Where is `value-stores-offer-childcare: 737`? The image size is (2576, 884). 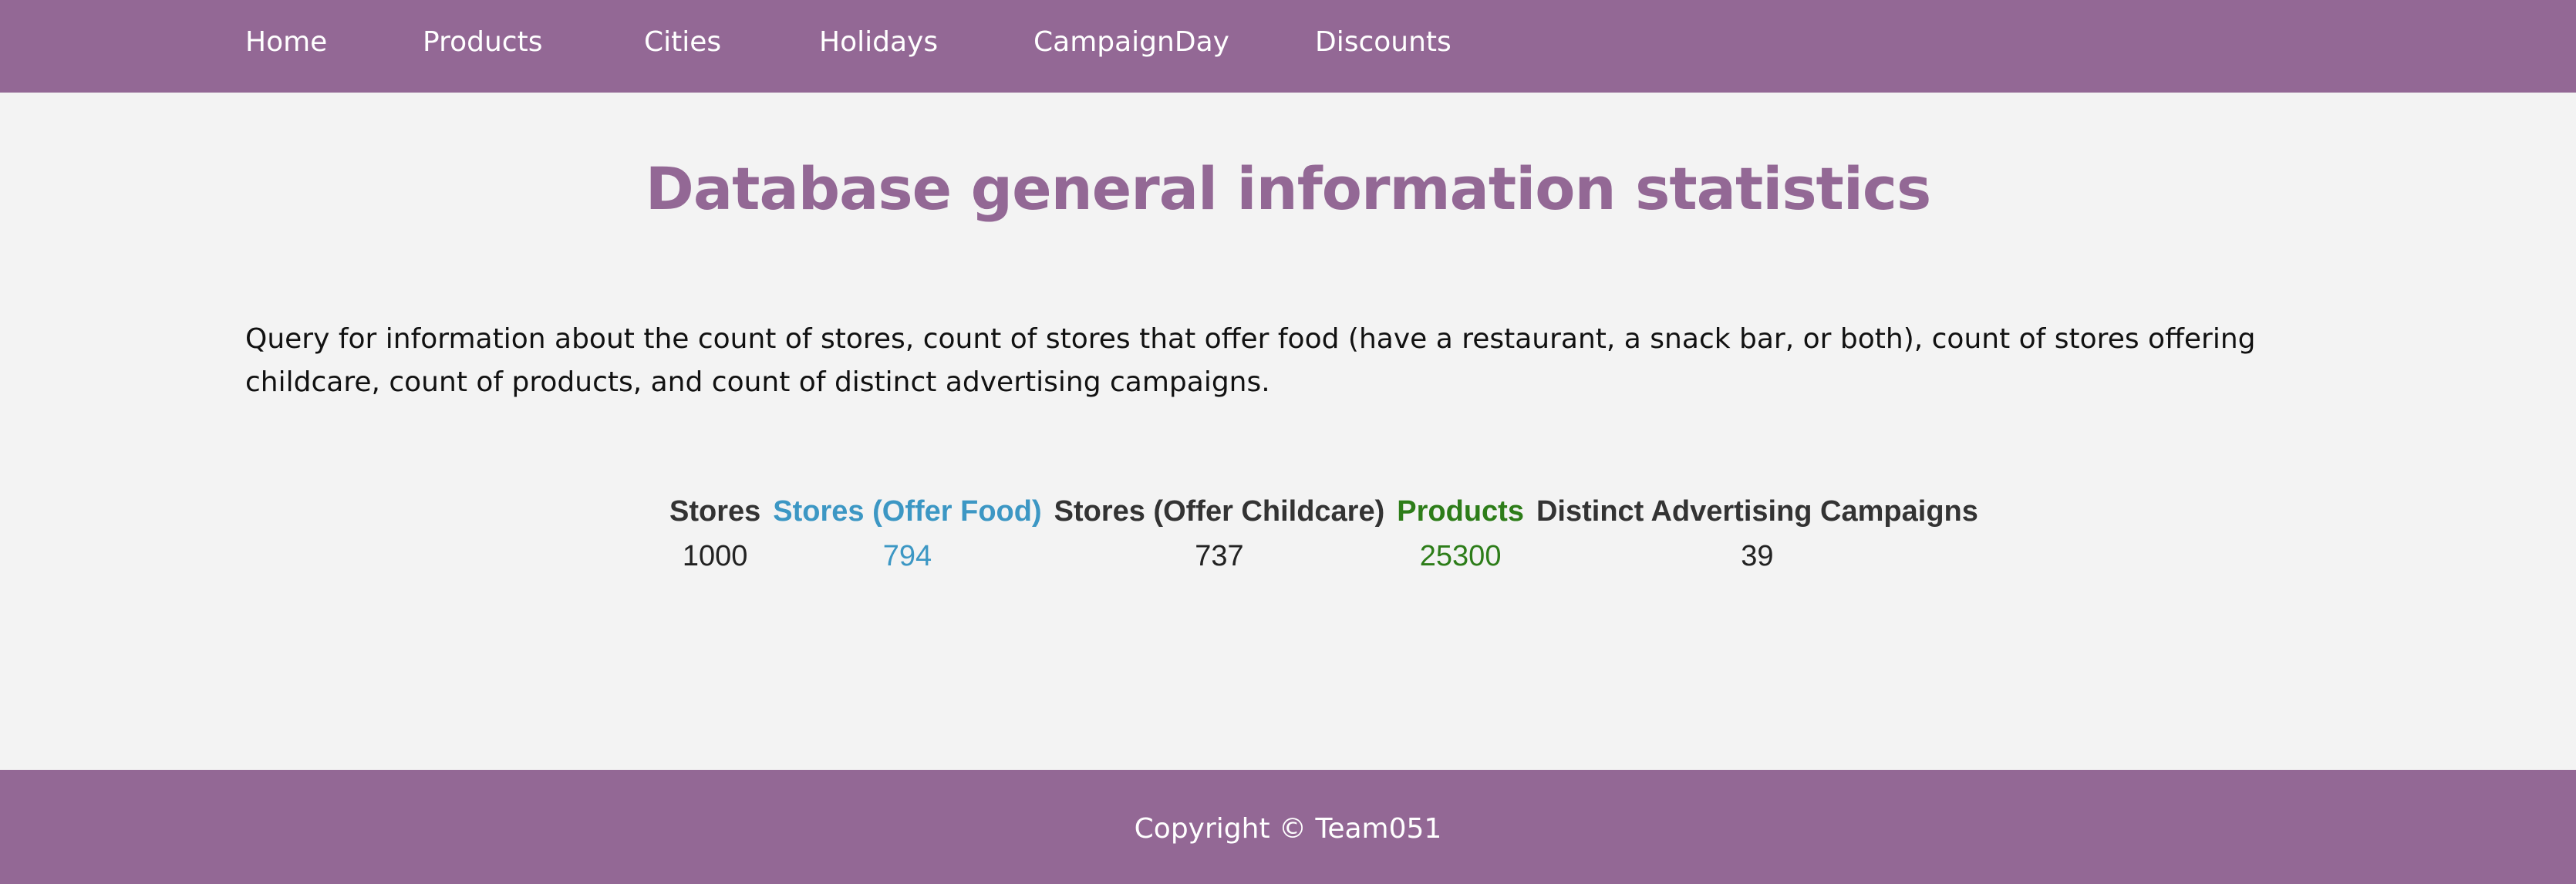 value-stores-offer-childcare: 737 is located at coordinates (1219, 555).